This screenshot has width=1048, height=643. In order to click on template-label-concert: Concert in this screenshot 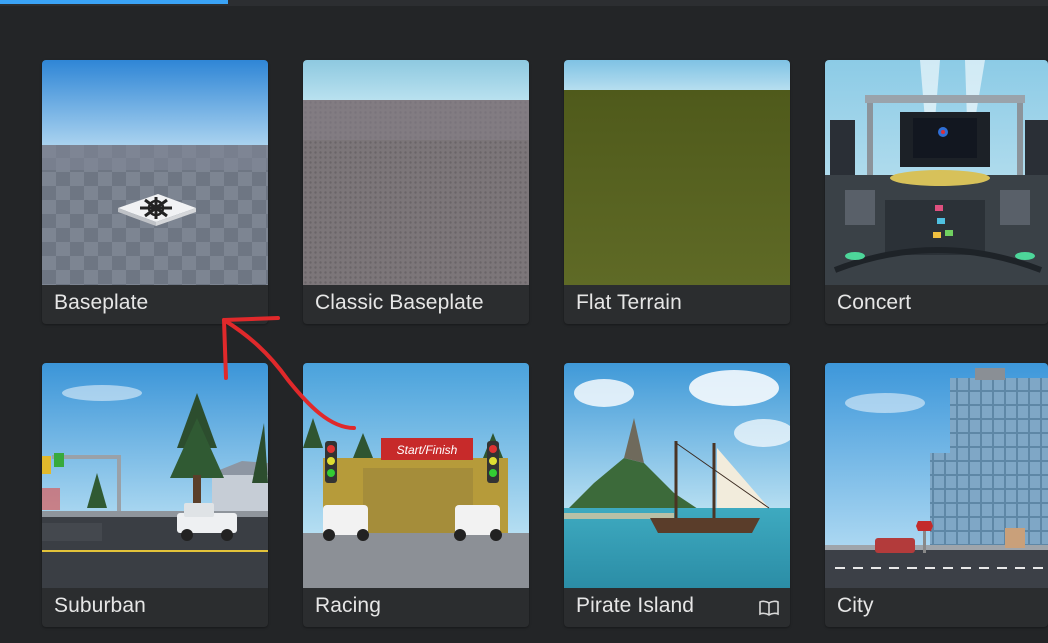, I will do `click(874, 302)`.